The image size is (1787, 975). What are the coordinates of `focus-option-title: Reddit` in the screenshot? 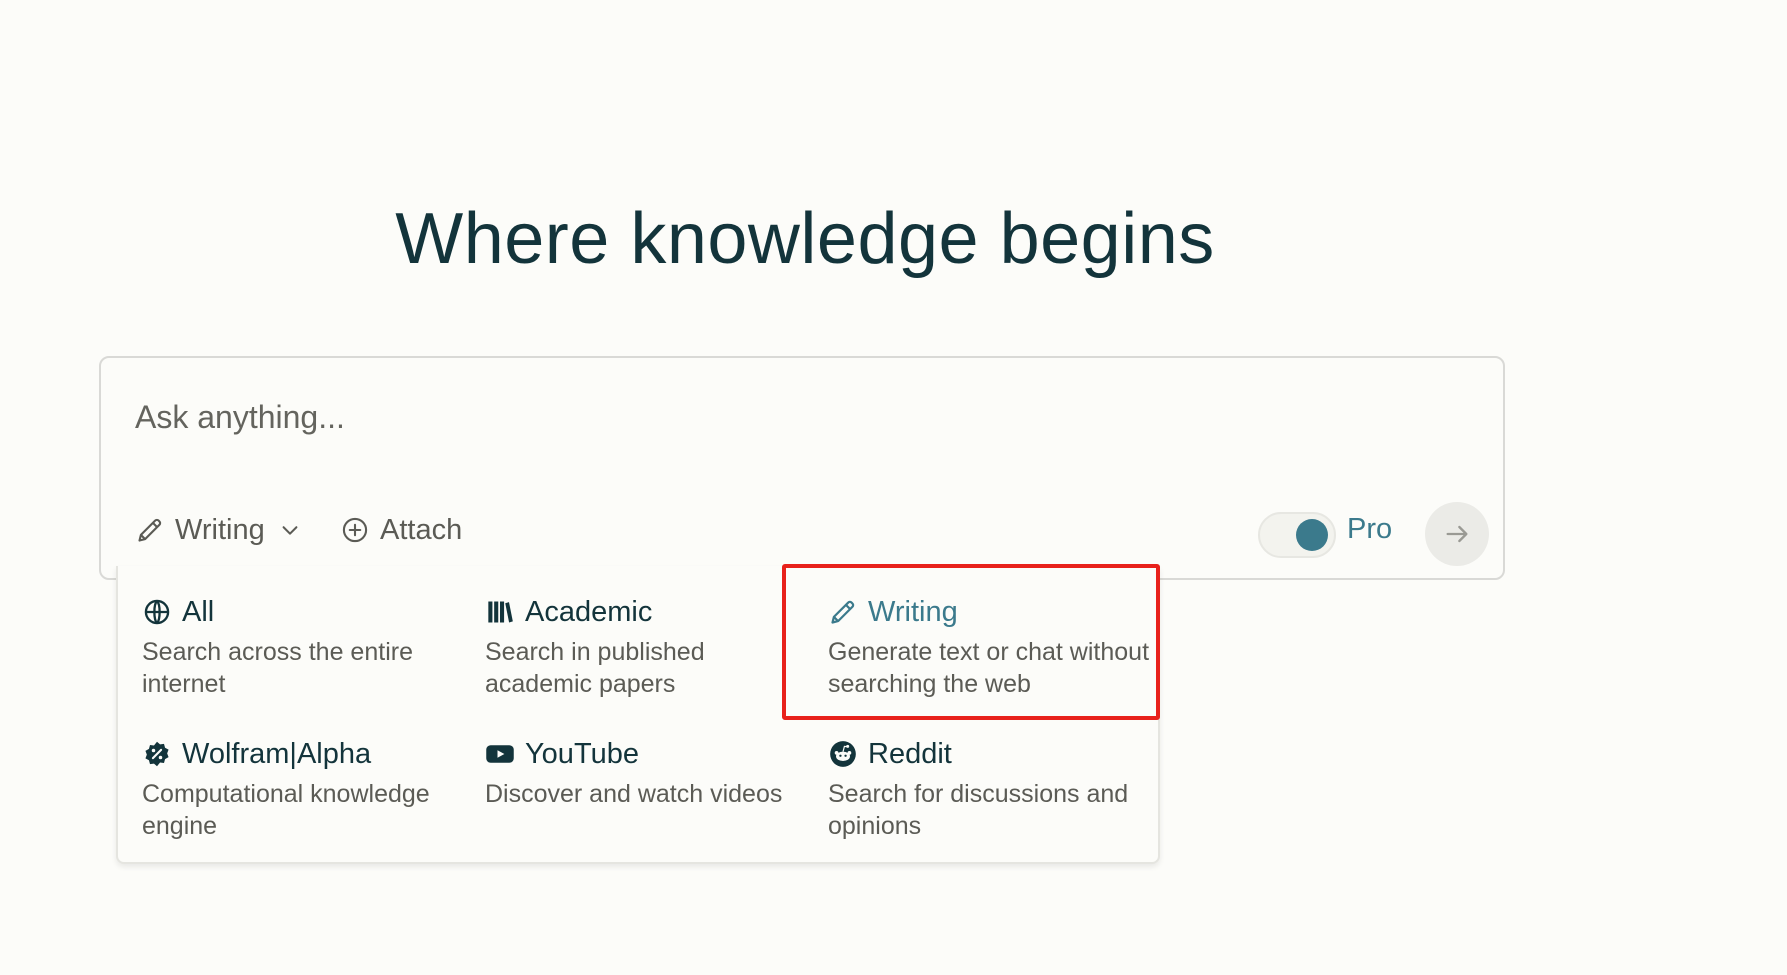 It's located at (910, 753).